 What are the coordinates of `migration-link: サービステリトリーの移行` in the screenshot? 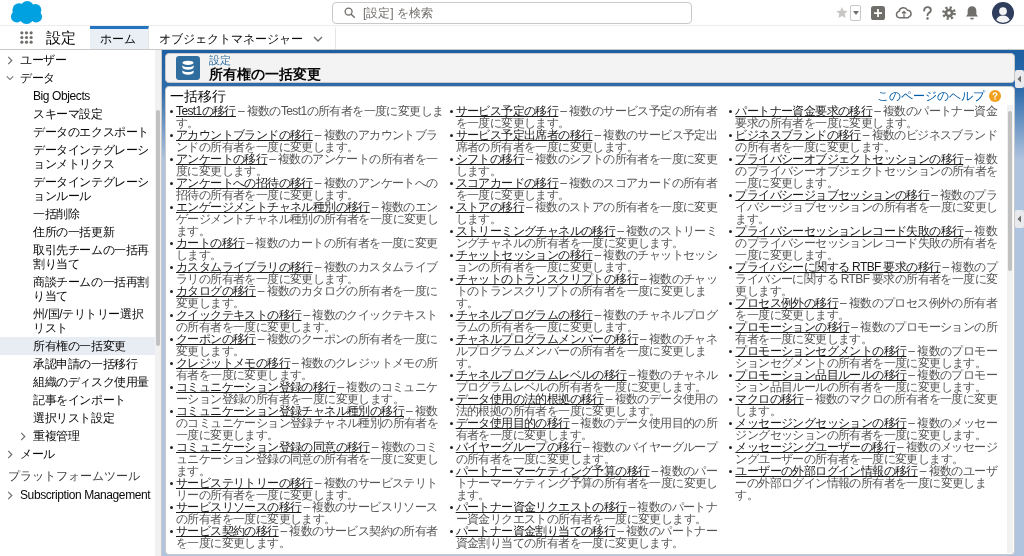 It's located at (244, 483).